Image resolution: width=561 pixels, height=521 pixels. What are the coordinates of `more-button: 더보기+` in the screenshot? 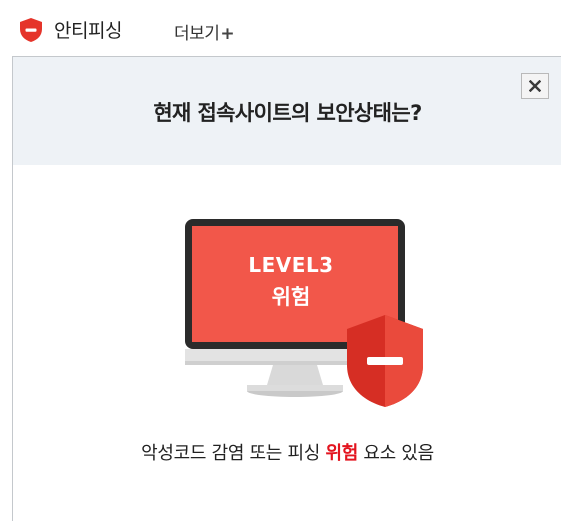 It's located at (204, 31).